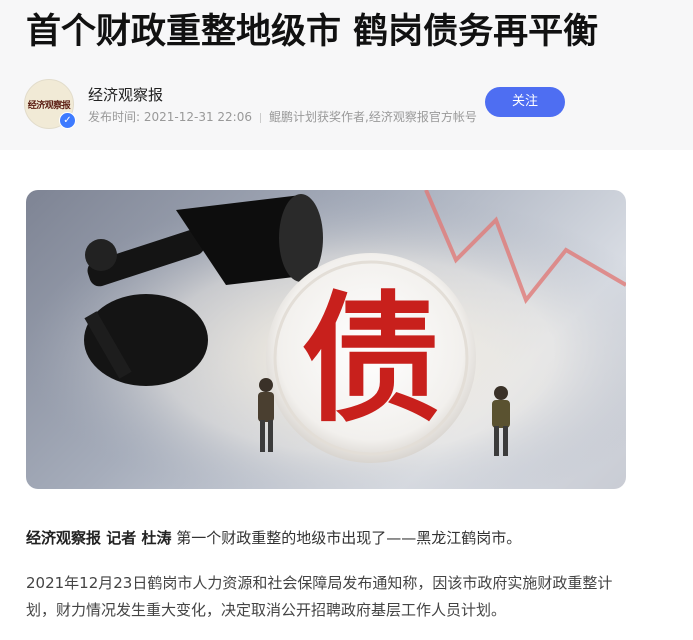 The width and height of the screenshot is (693, 640). What do you see at coordinates (125, 94) in the screenshot?
I see `author-name: 经济观察报` at bounding box center [125, 94].